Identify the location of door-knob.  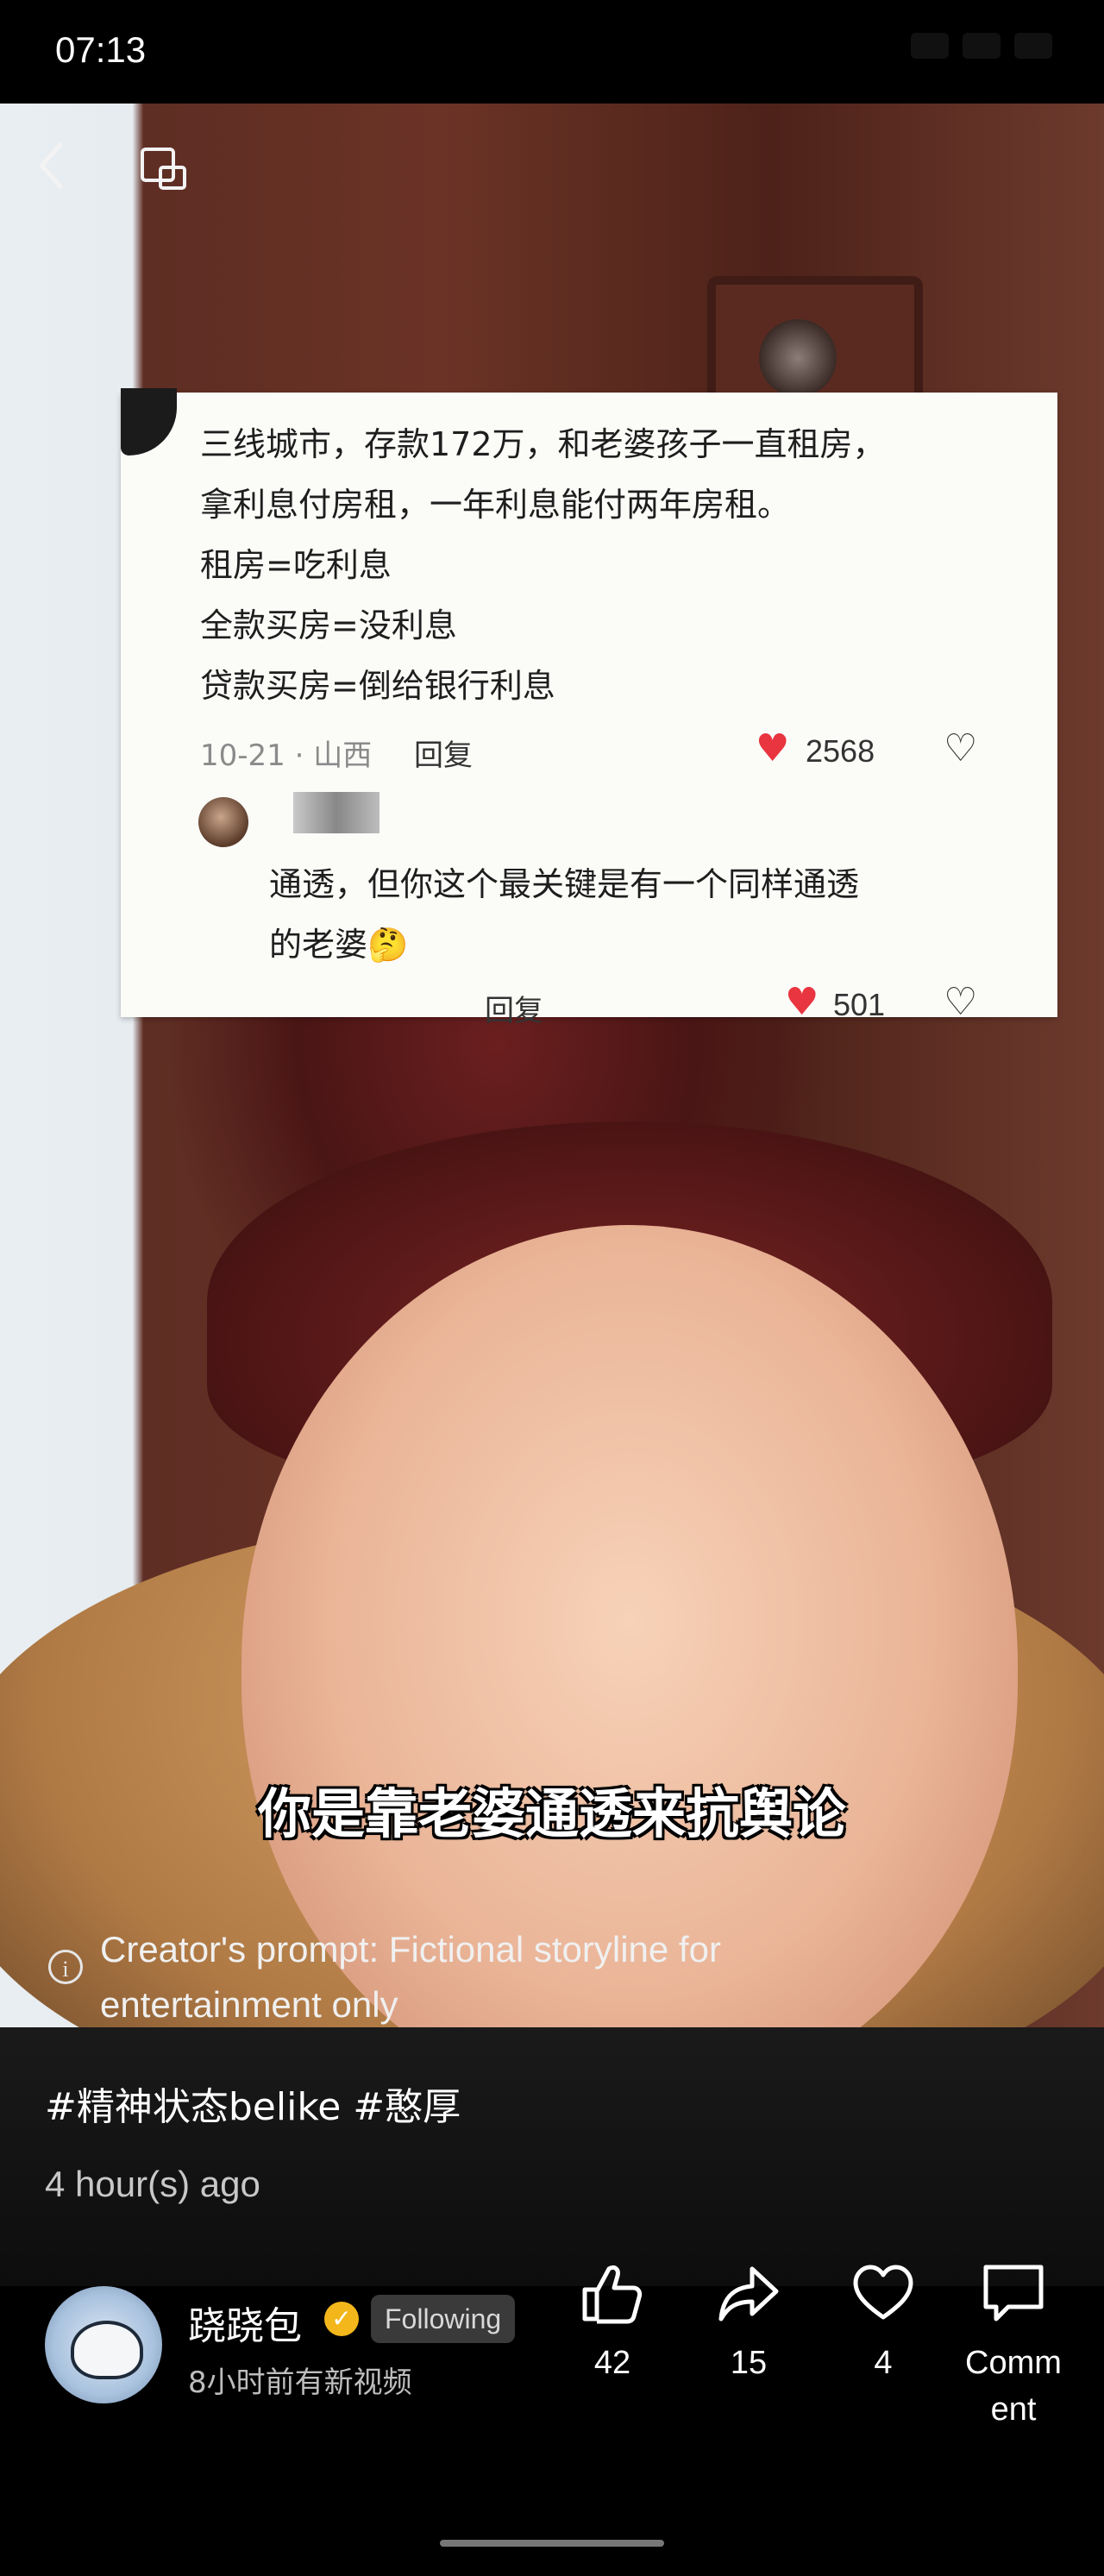
(798, 358).